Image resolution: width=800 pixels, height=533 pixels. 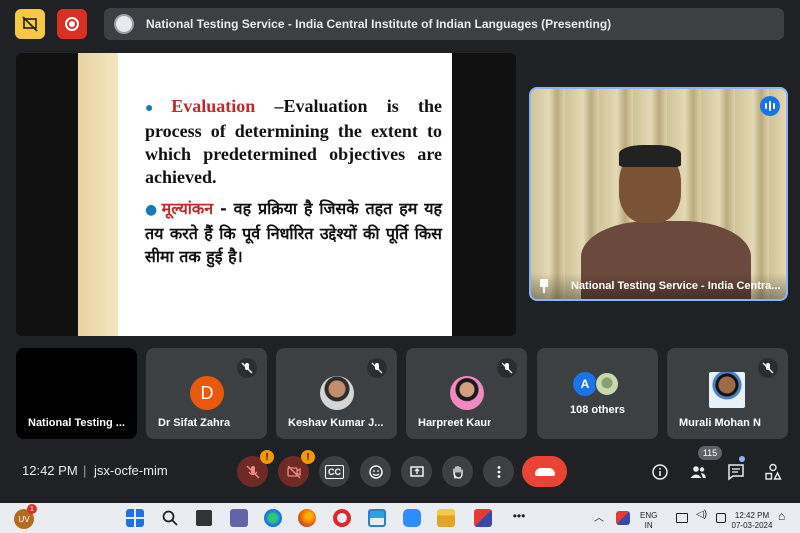 What do you see at coordinates (599, 518) in the screenshot?
I see `chevron-up-icon: ︿` at bounding box center [599, 518].